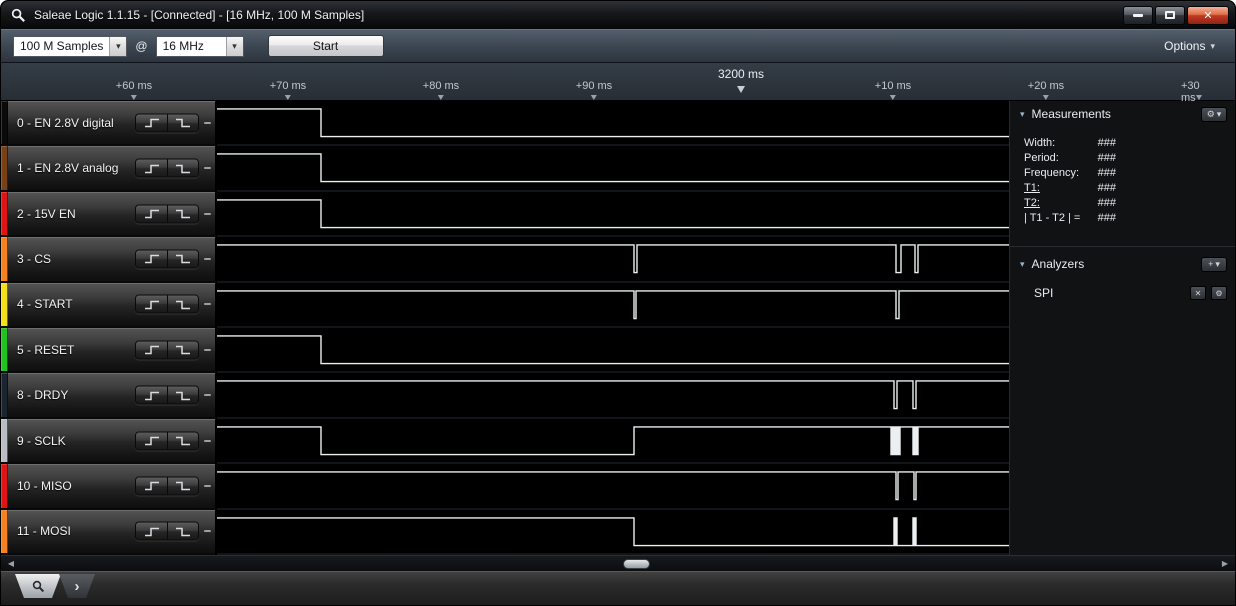 The image size is (1236, 606). I want to click on channel-row: 2 - 15V EN, so click(108, 214).